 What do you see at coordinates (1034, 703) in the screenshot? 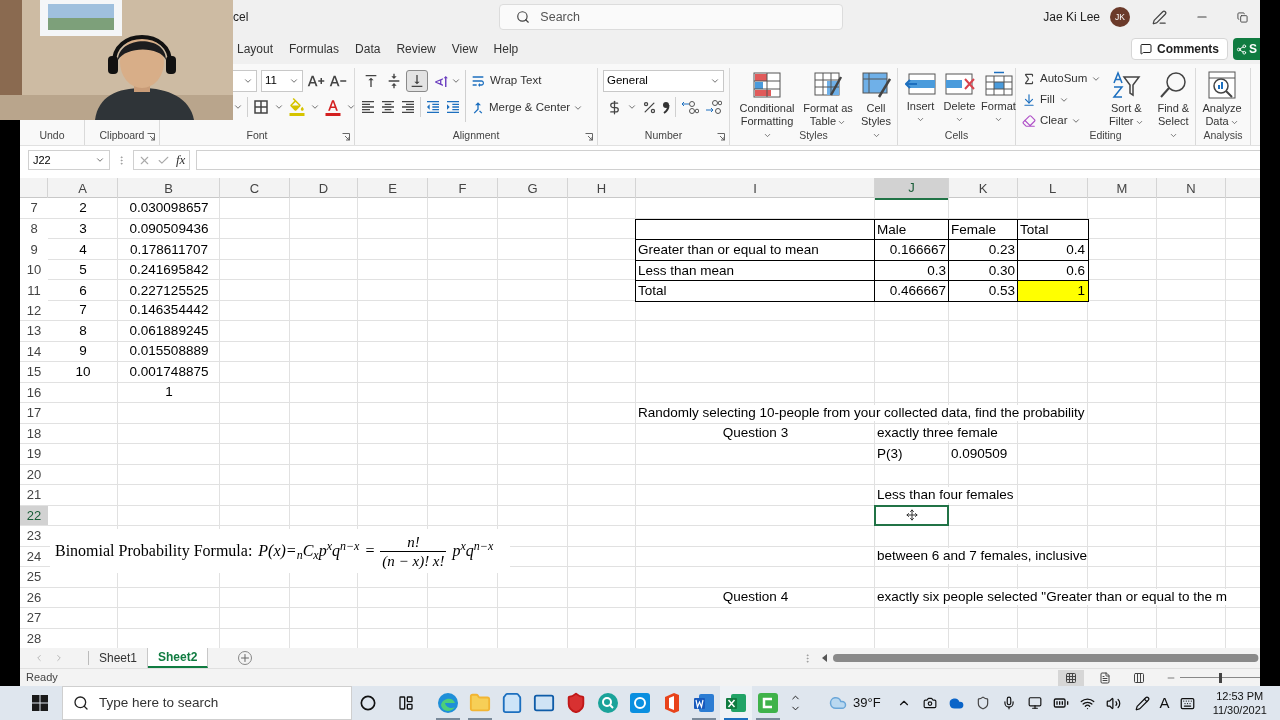
I see `display-icon` at bounding box center [1034, 703].